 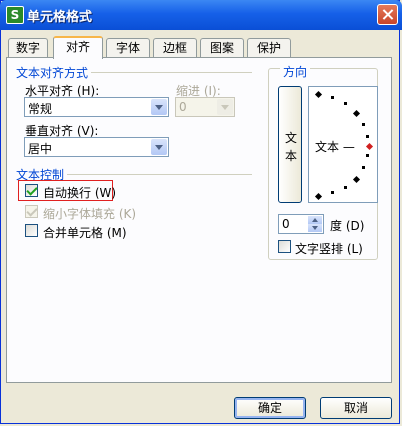 I want to click on tab-border: 边框, so click(x=175, y=47).